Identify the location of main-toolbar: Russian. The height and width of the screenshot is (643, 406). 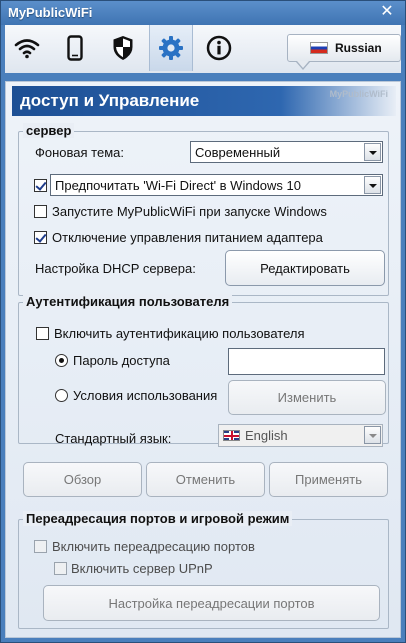
(203, 49).